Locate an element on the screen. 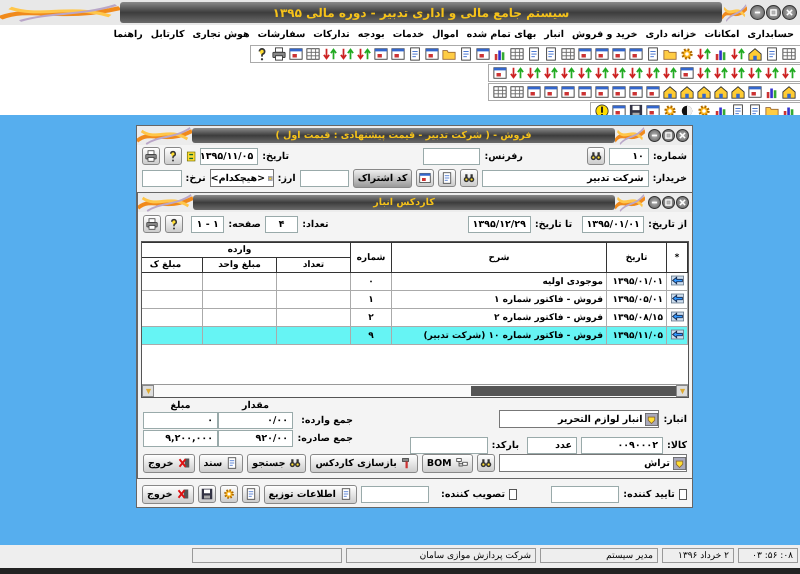 Image resolution: width=800 pixels, height=574 pixels. currency-dropdown: <هیچکدام> is located at coordinates (242, 178).